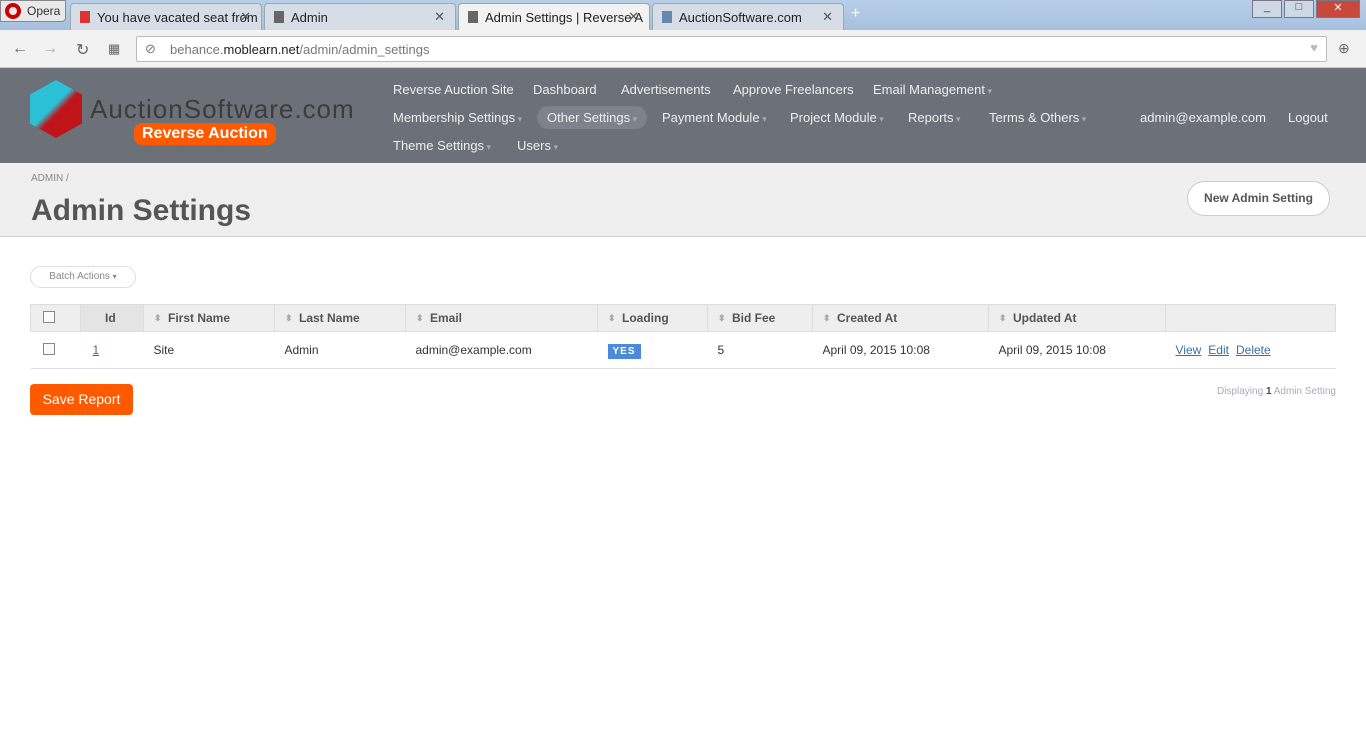  What do you see at coordinates (56, 109) in the screenshot?
I see `logo-icon` at bounding box center [56, 109].